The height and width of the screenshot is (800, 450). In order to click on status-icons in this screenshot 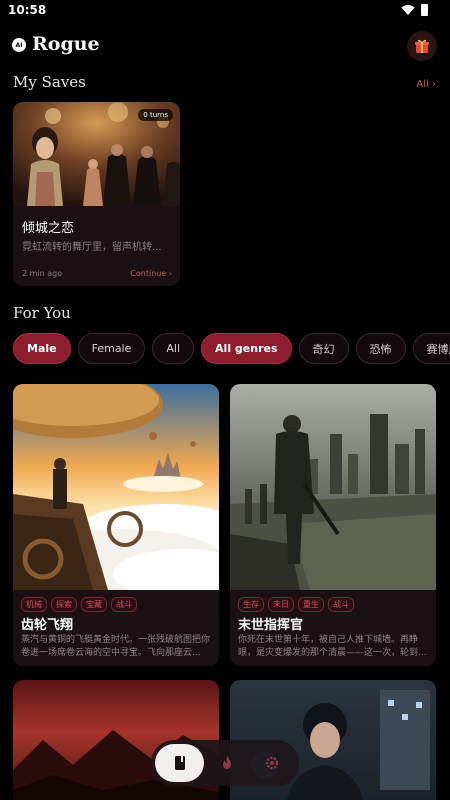, I will do `click(414, 10)`.